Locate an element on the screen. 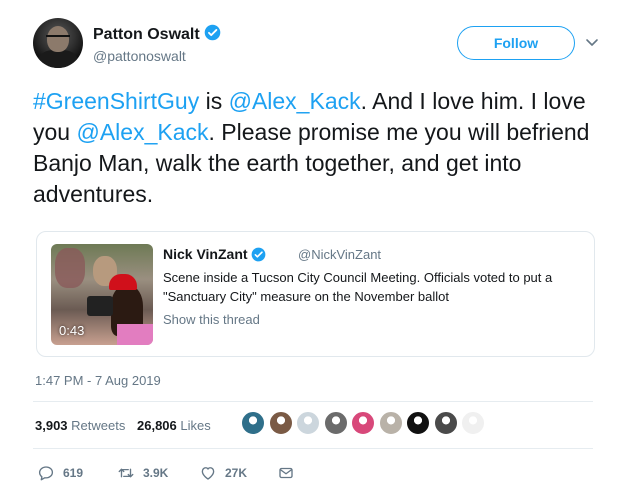  retweet-button: 3.9K is located at coordinates (142, 473).